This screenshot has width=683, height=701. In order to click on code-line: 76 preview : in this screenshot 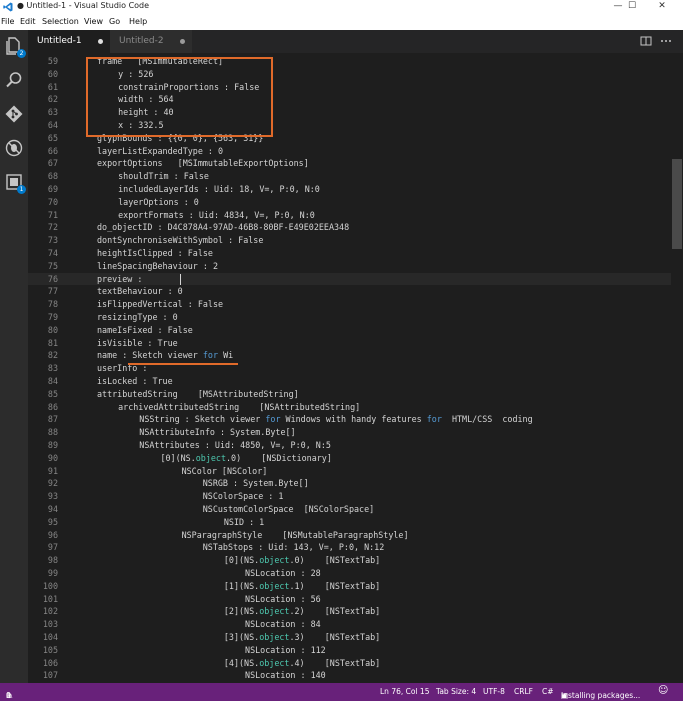, I will do `click(349, 279)`.